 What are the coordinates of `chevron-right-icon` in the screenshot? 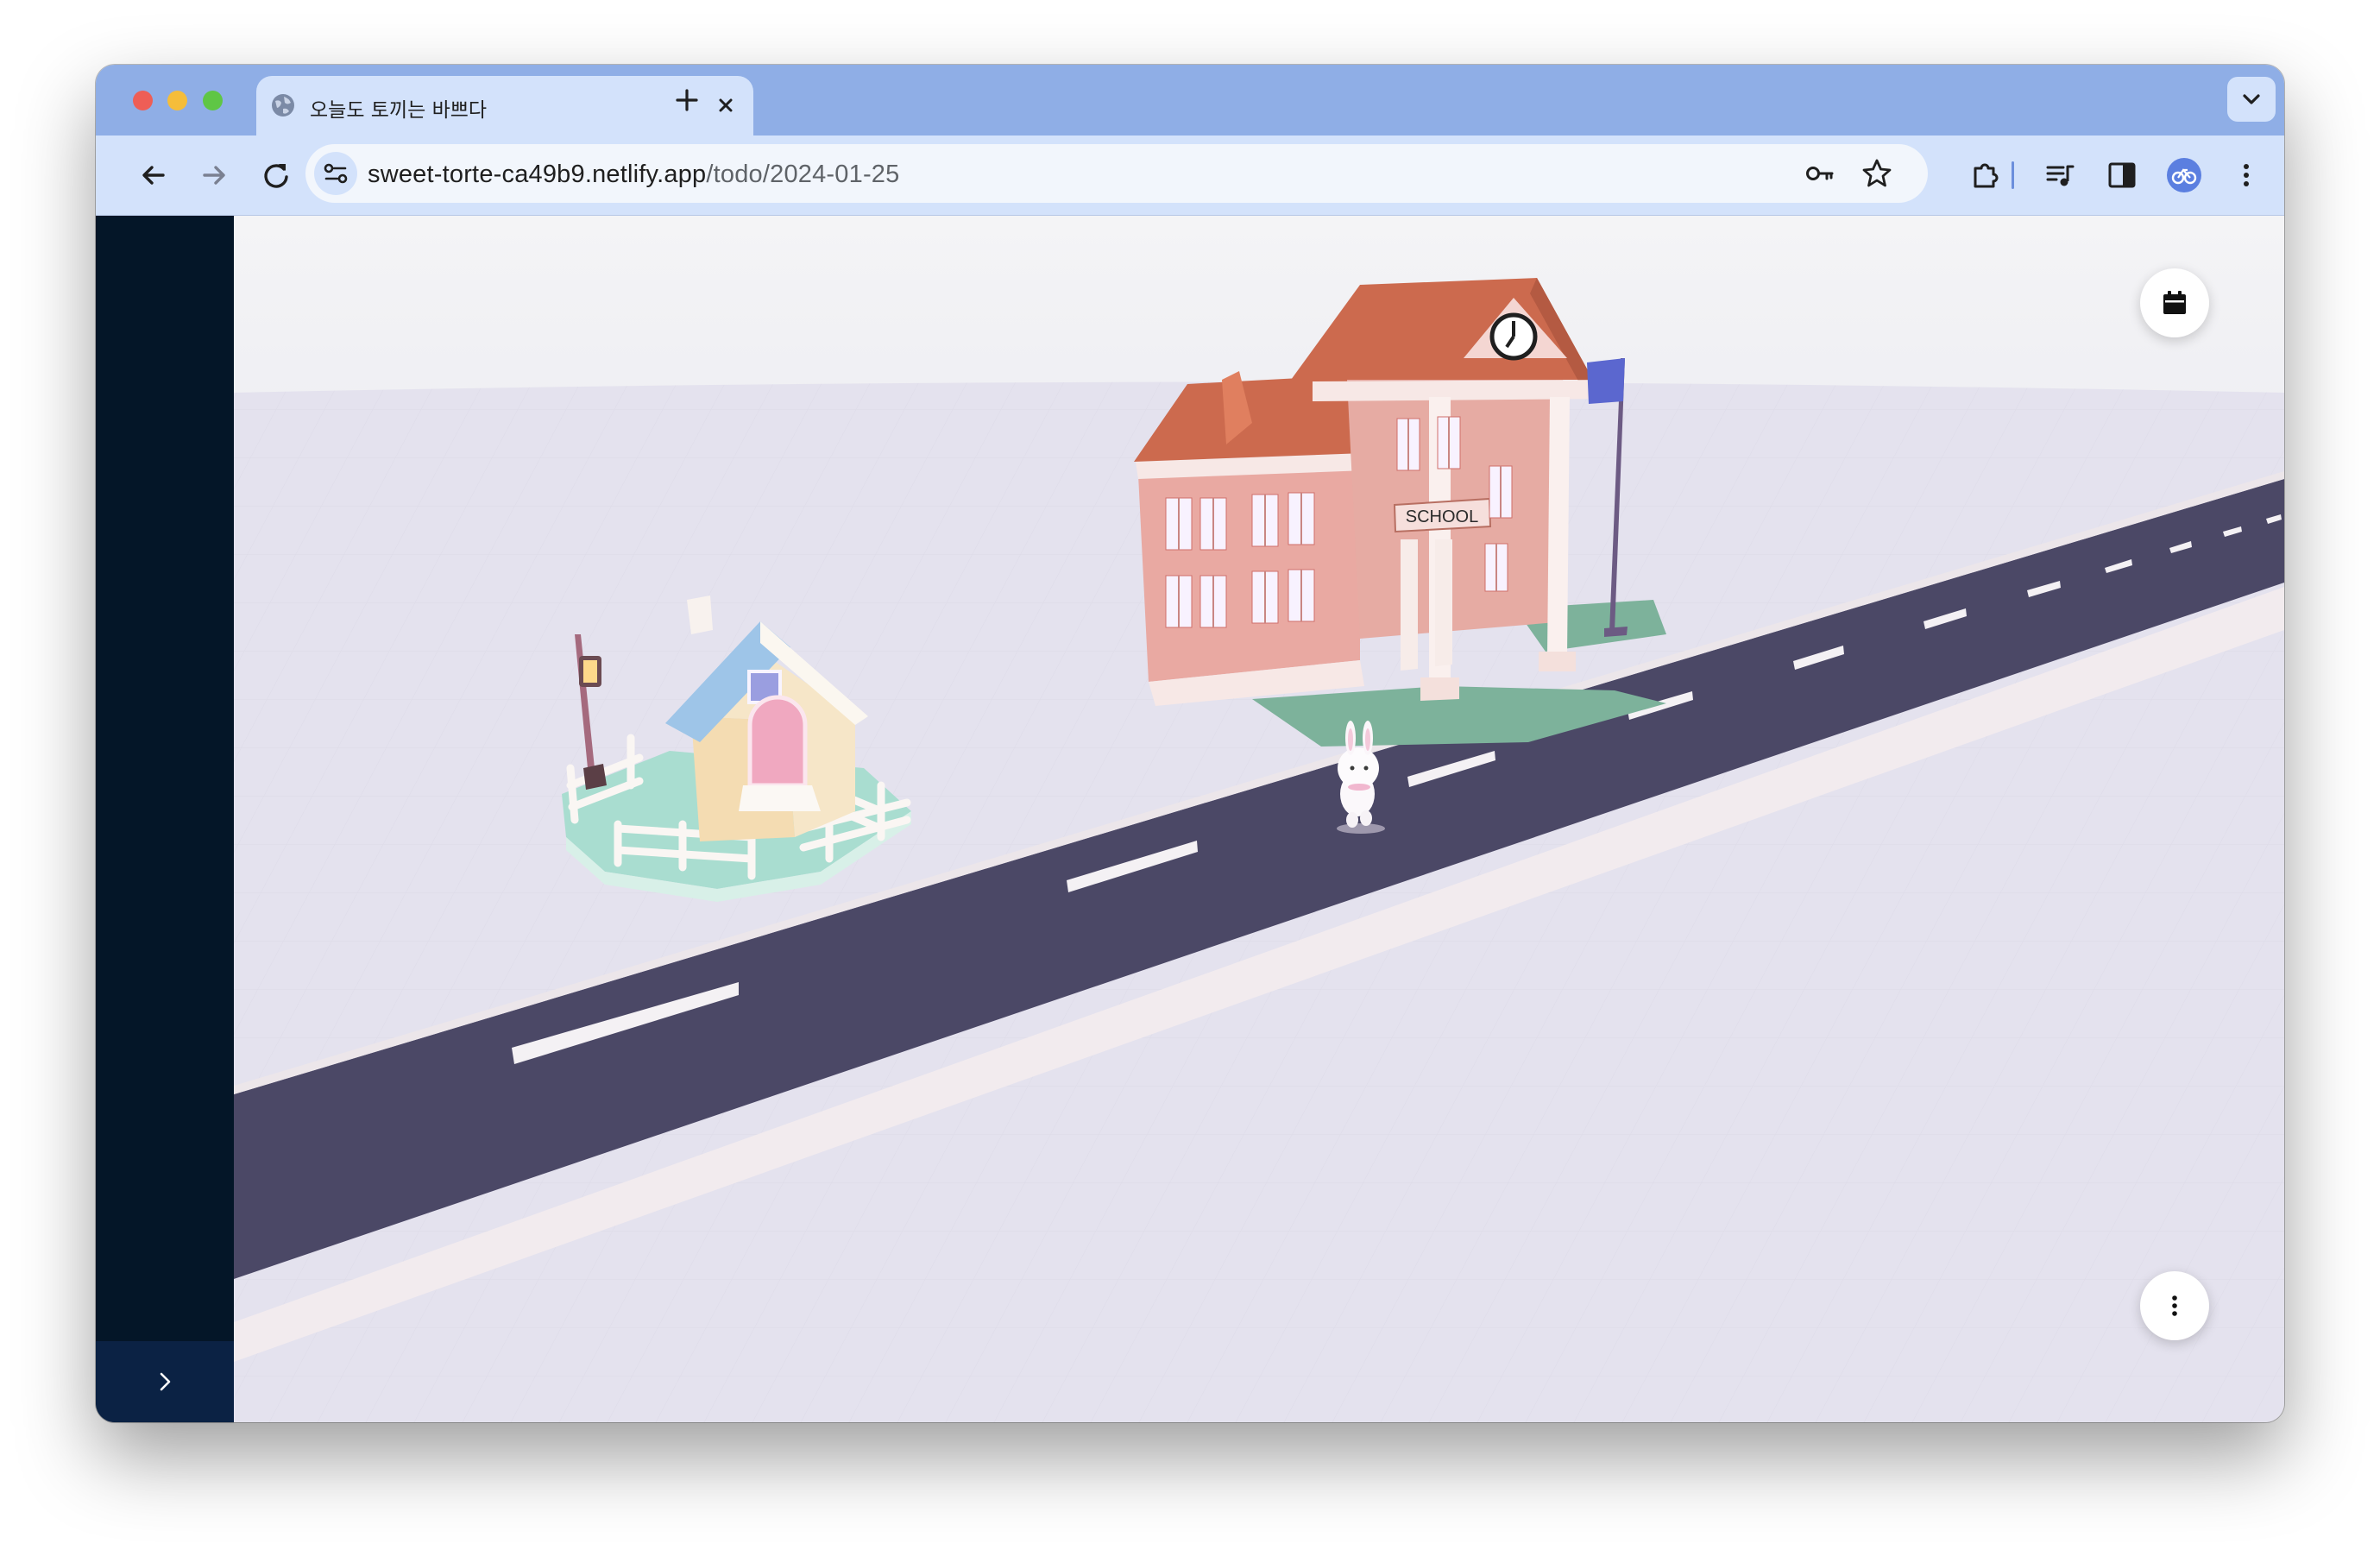 It's located at (166, 1381).